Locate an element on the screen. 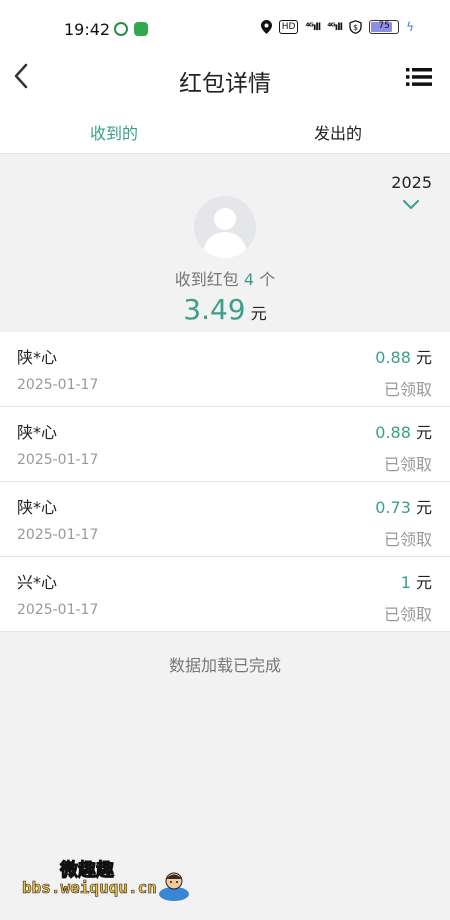 This screenshot has width=450, height=920. hd-icon: HD is located at coordinates (288, 27).